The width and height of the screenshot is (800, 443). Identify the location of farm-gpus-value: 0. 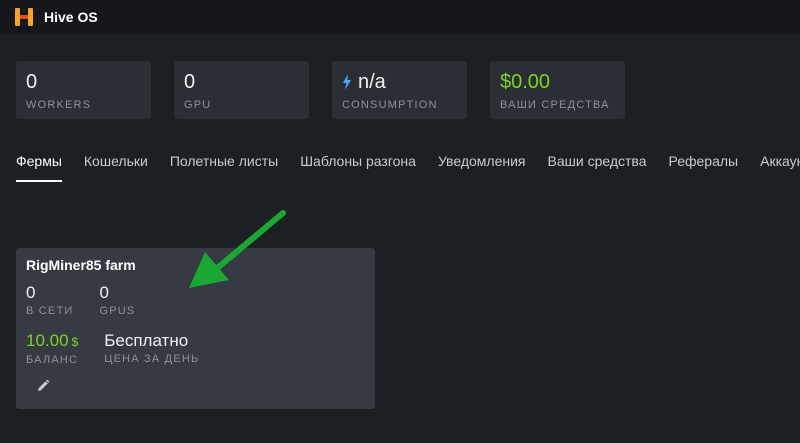
(104, 292).